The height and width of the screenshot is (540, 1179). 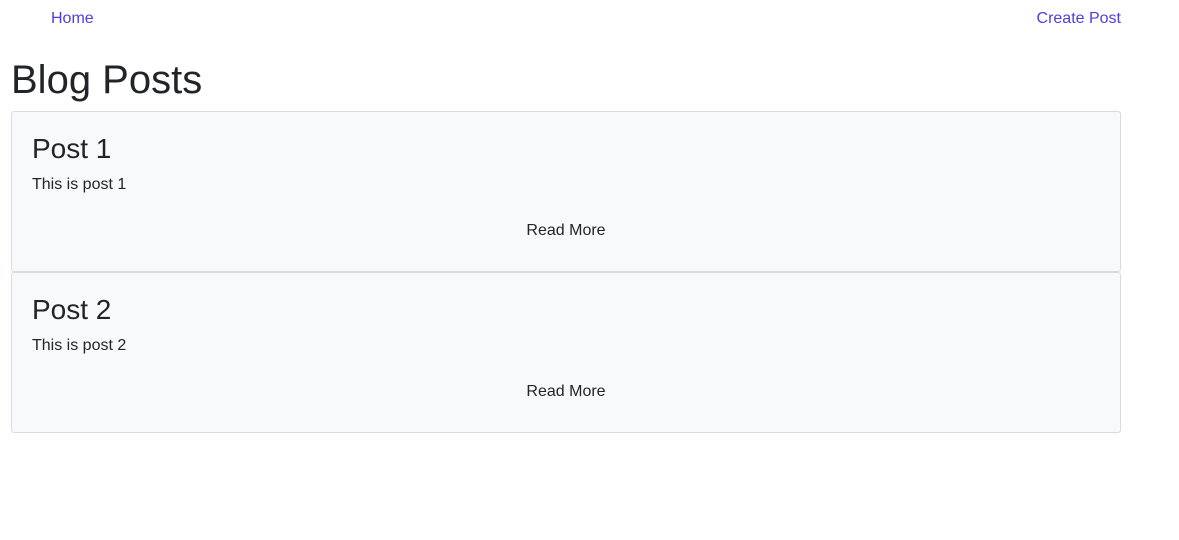 What do you see at coordinates (72, 19) in the screenshot?
I see `home-link: Home` at bounding box center [72, 19].